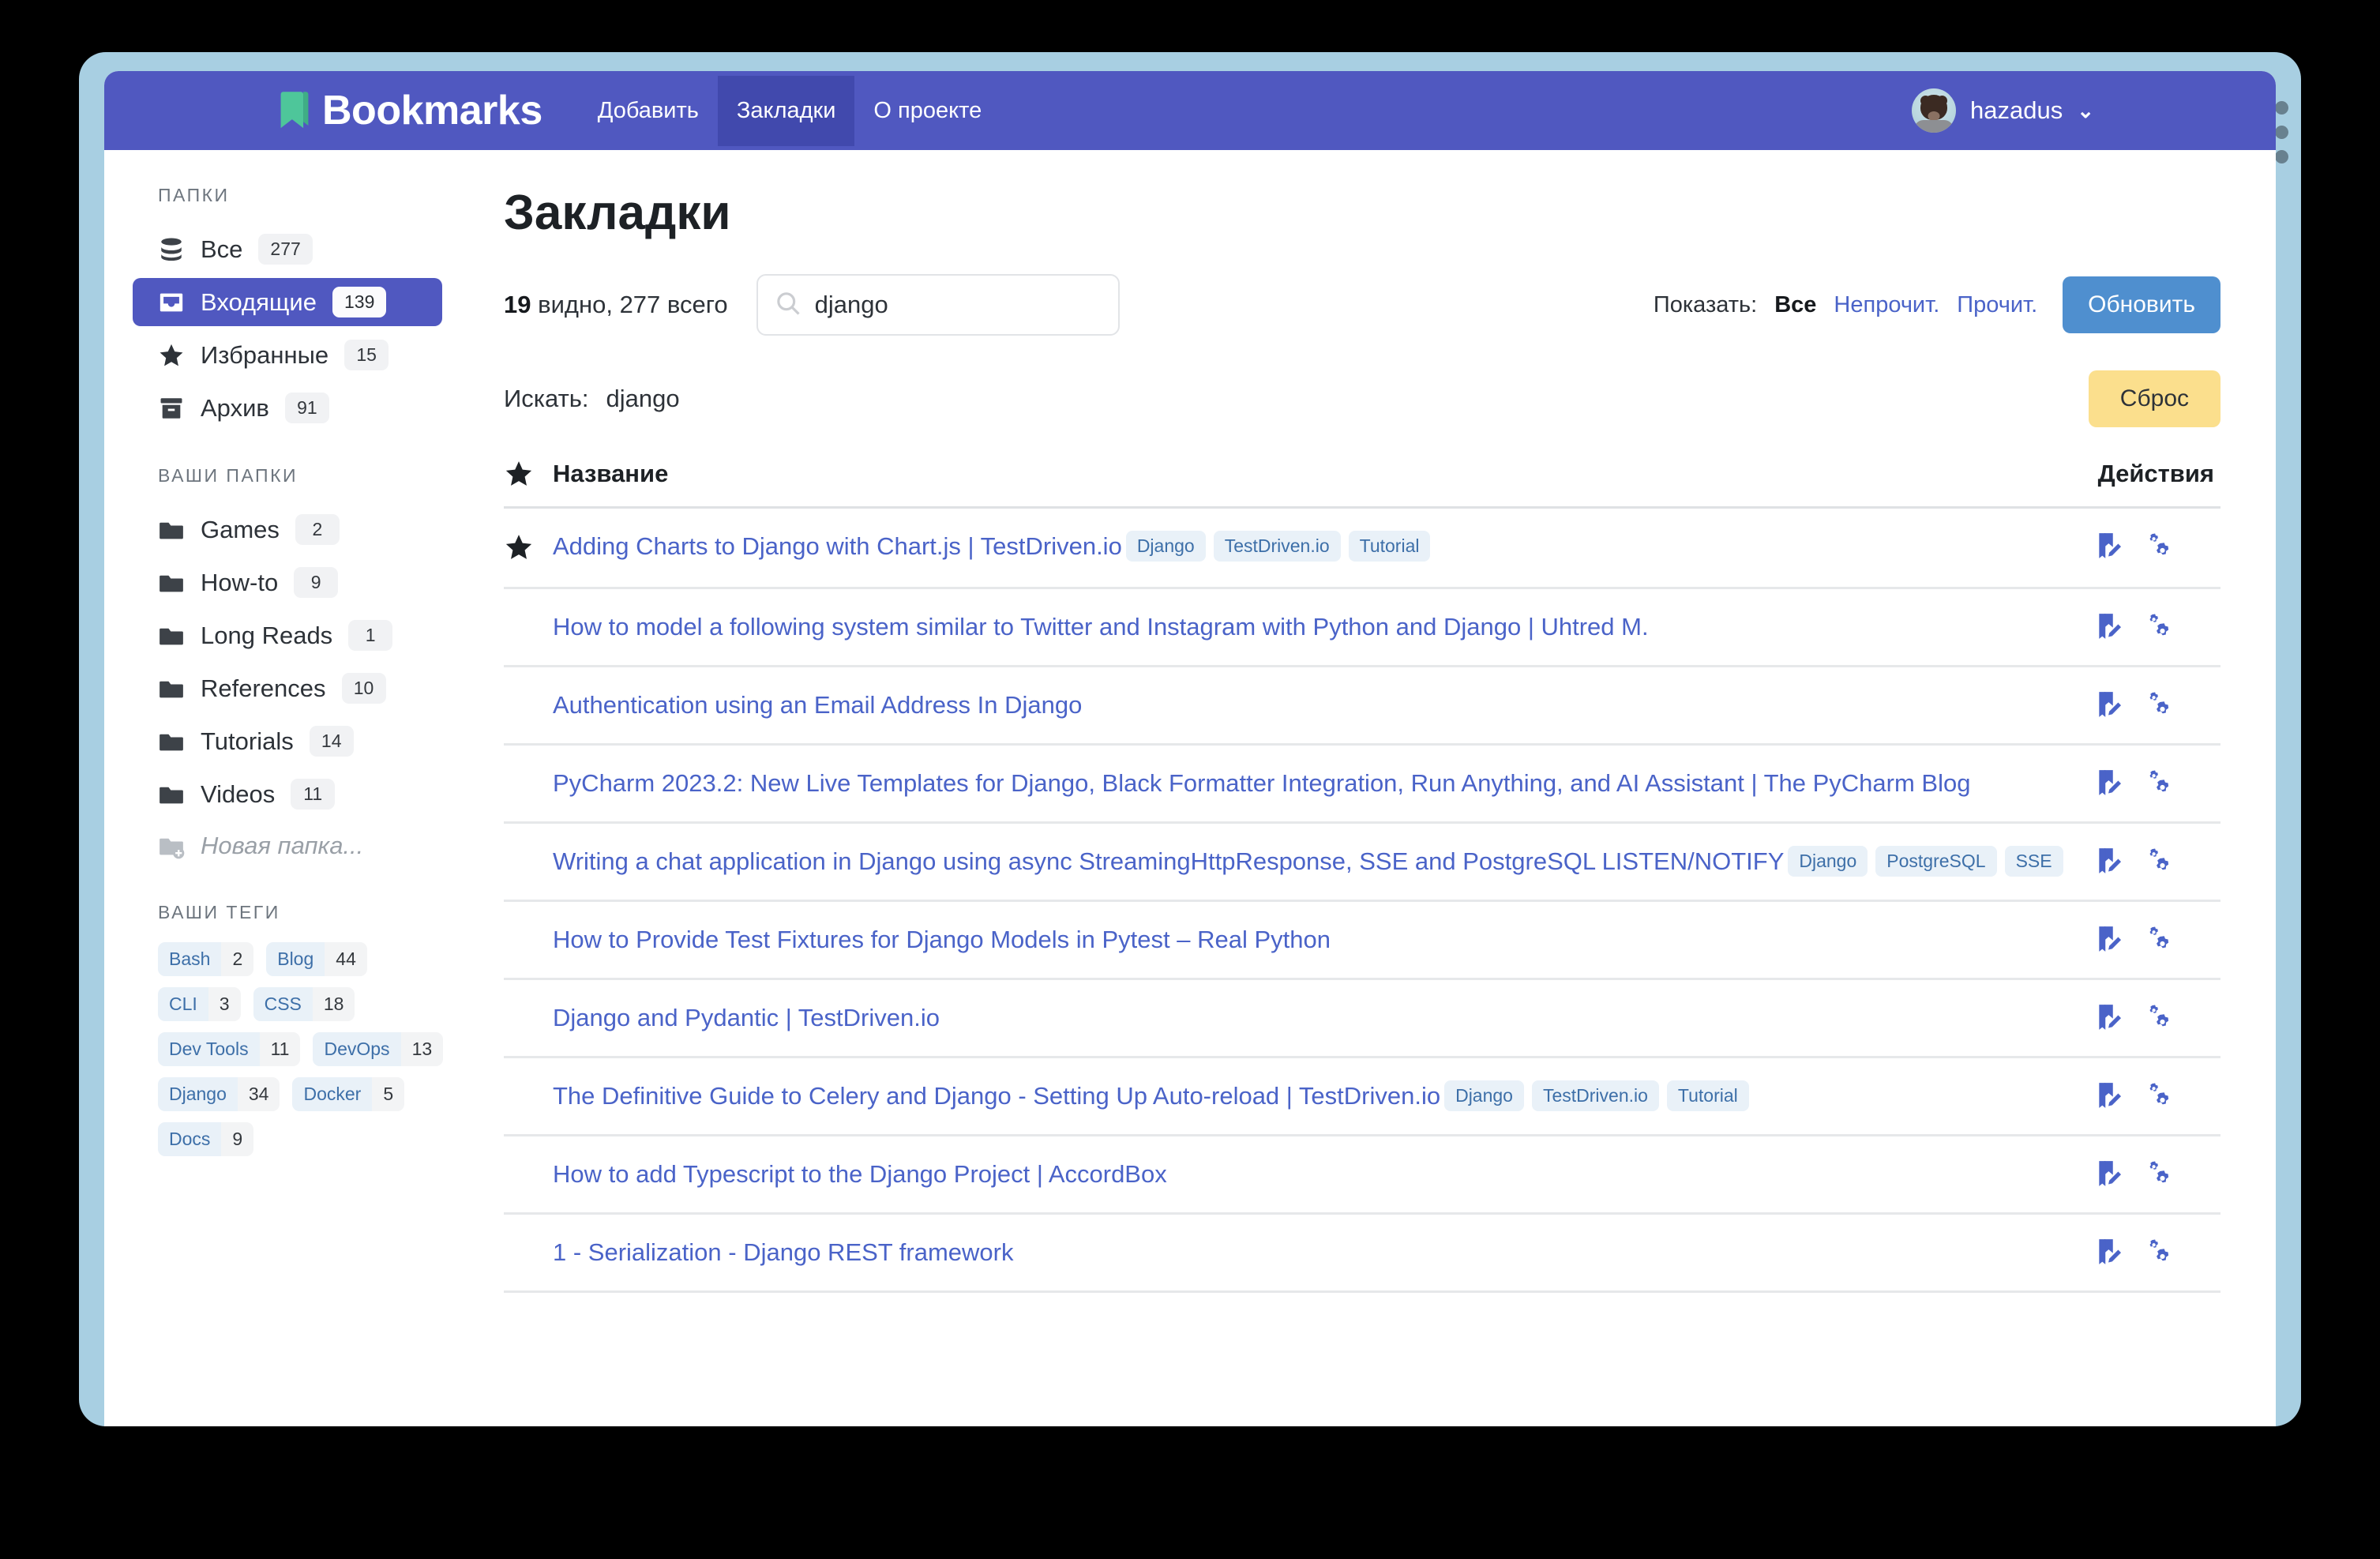 This screenshot has width=2380, height=1559. I want to click on sidebar-folder-references: References 10, so click(287, 688).